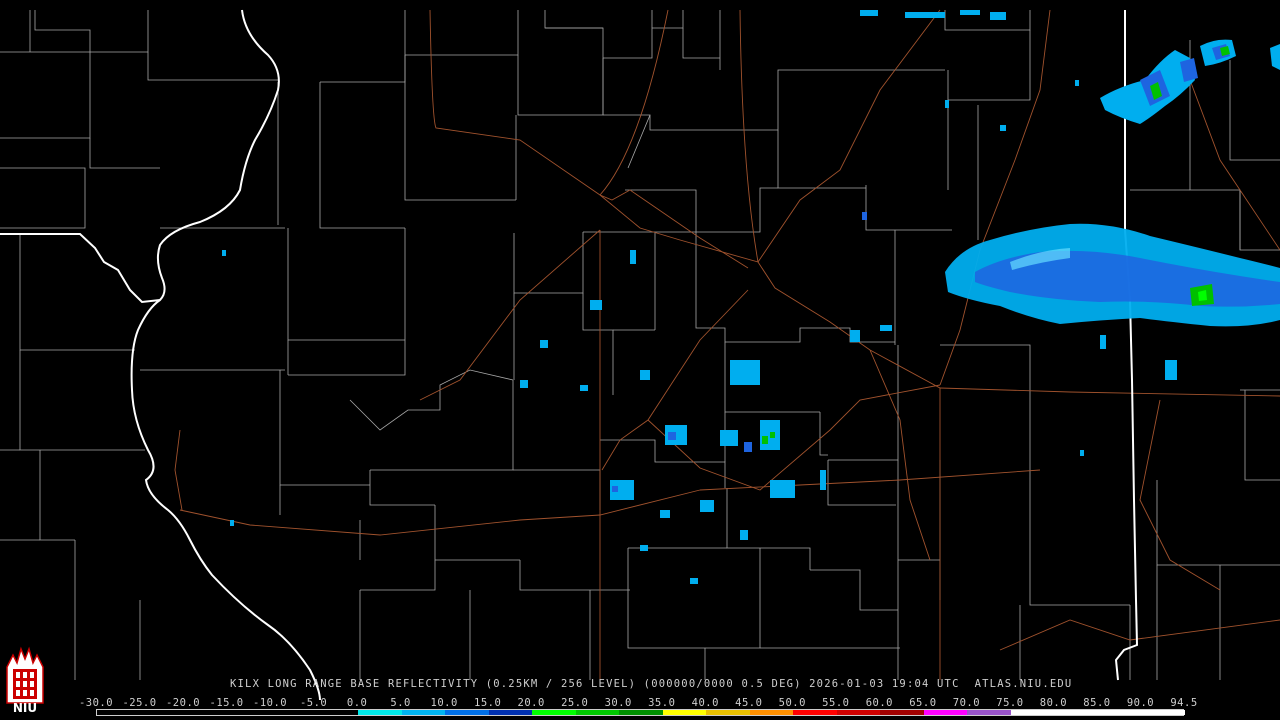  What do you see at coordinates (531, 703) in the screenshot?
I see `colorbar-label: 20.0` at bounding box center [531, 703].